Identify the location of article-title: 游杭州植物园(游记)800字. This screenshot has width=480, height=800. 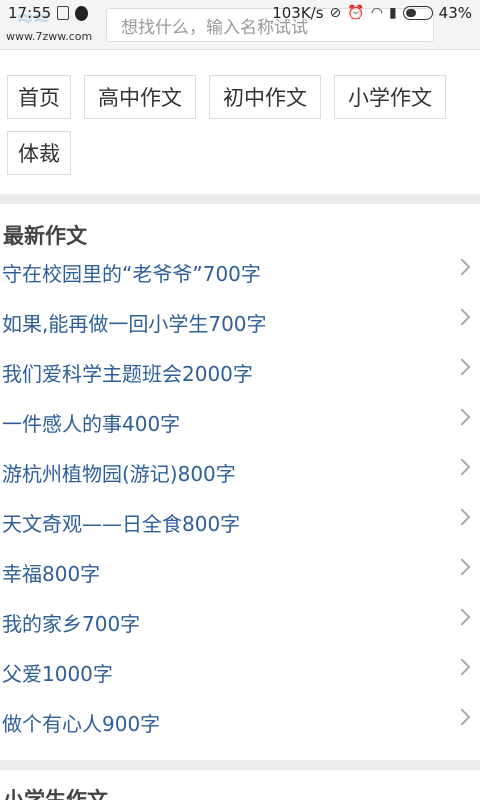
(119, 473).